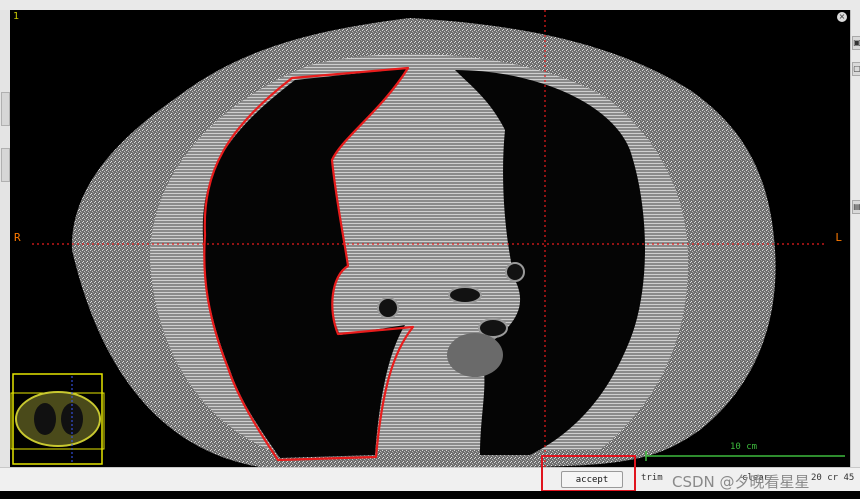 The width and height of the screenshot is (860, 499). I want to click on right-toolbar: ▣ ▢ ▤, so click(855, 238).